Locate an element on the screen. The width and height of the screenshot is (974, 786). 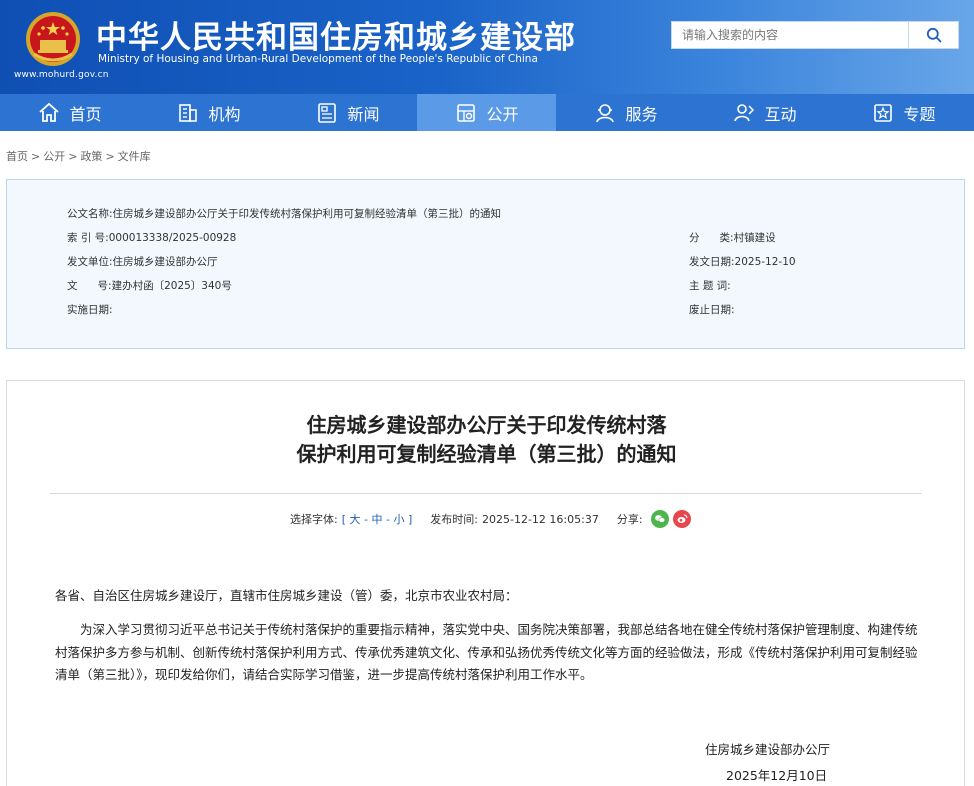
search-button is located at coordinates (934, 35).